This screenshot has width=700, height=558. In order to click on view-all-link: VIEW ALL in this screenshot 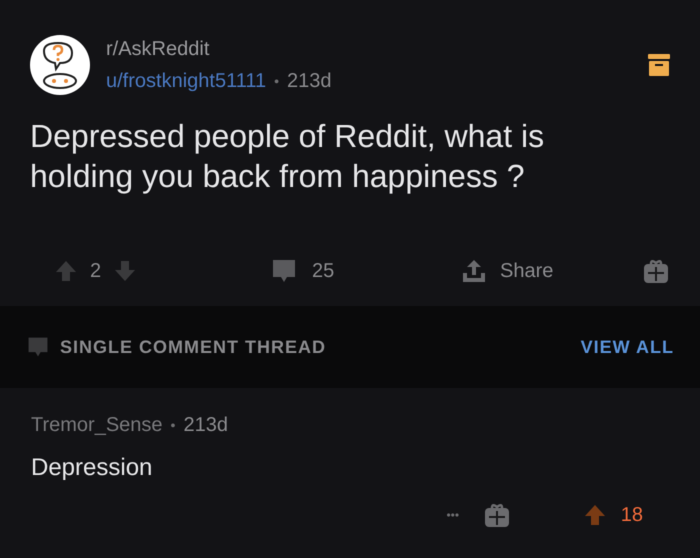, I will do `click(627, 347)`.